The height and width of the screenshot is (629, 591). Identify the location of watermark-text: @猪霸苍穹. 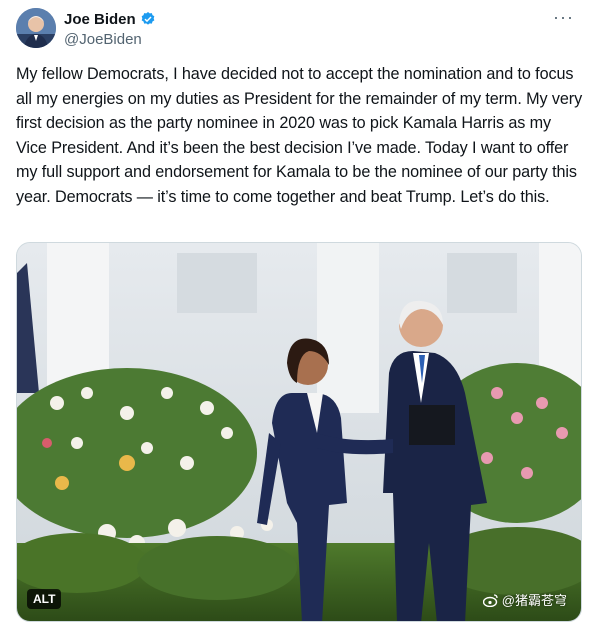
(534, 600).